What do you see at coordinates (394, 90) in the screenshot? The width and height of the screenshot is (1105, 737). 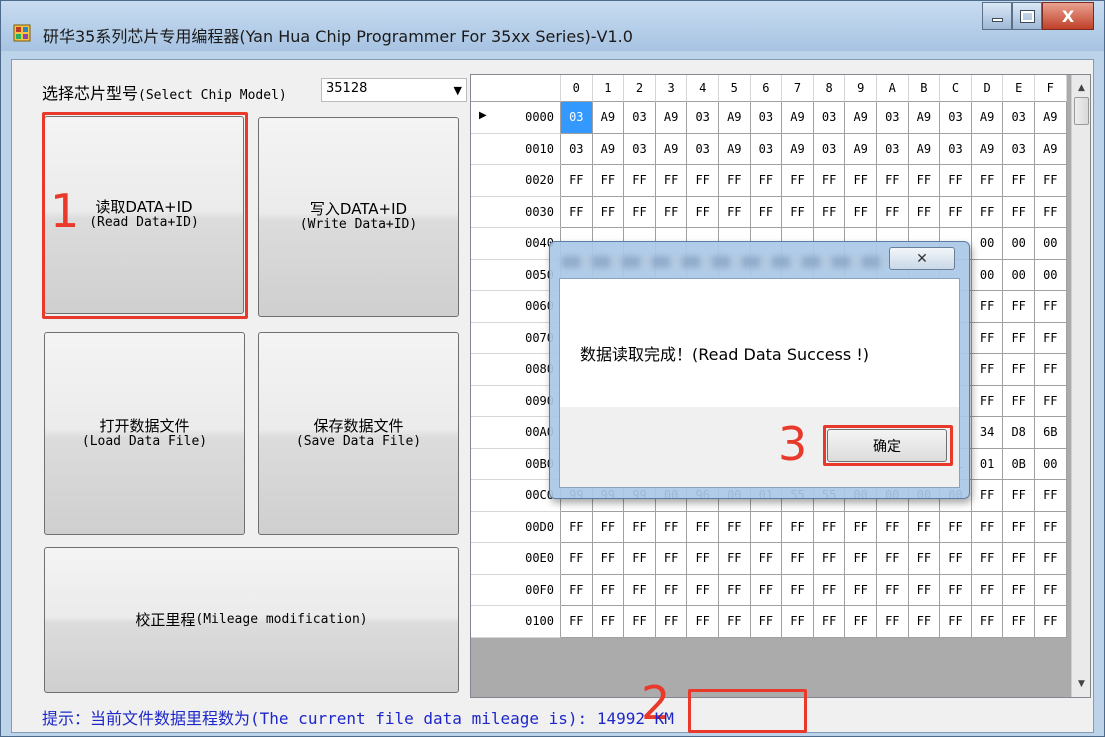 I see `chip-model-select: 35128 ▼` at bounding box center [394, 90].